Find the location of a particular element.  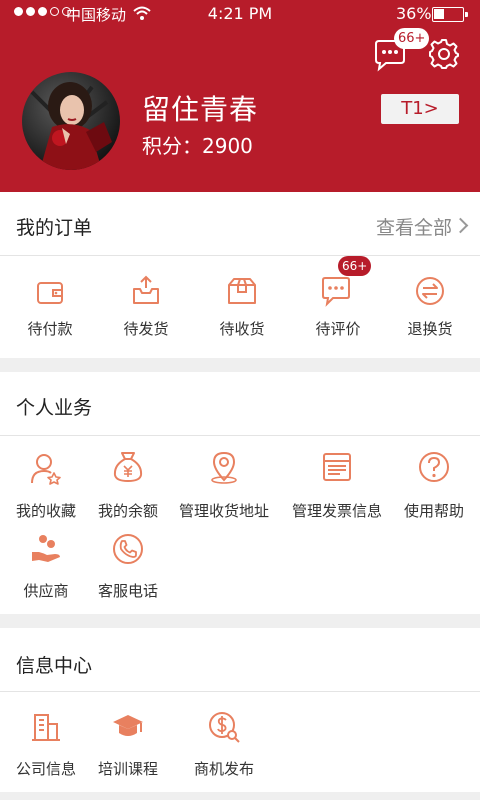

order-pending-payment: 待付款 is located at coordinates (50, 307).